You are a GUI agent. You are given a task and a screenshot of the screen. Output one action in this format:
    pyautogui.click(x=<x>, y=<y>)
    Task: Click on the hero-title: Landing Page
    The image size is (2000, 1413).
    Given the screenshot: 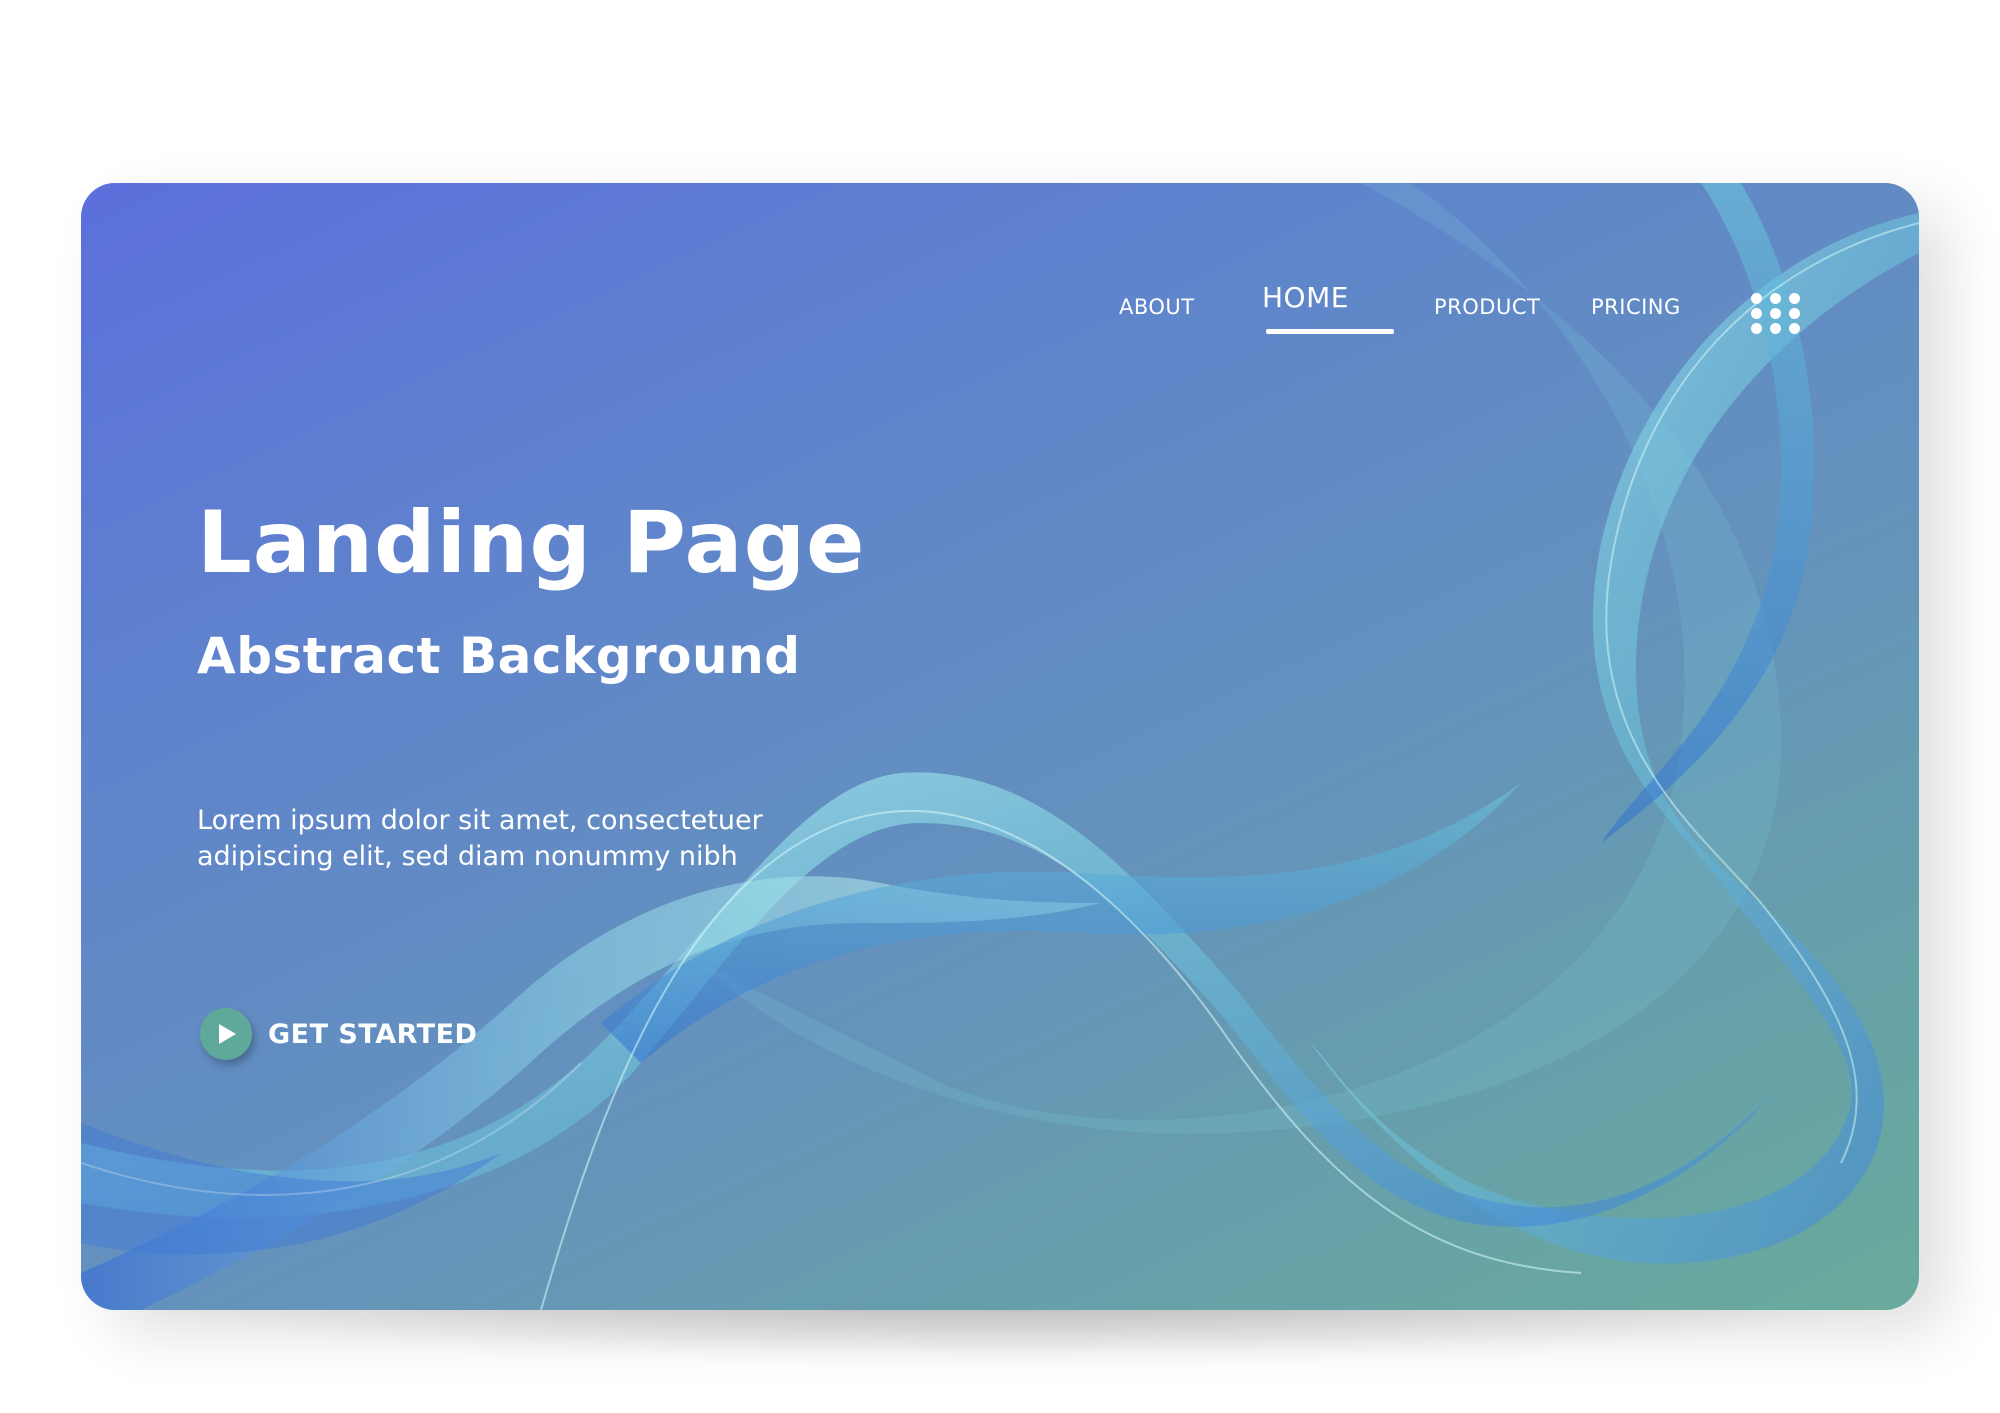 What is the action you would take?
    pyautogui.click(x=531, y=543)
    